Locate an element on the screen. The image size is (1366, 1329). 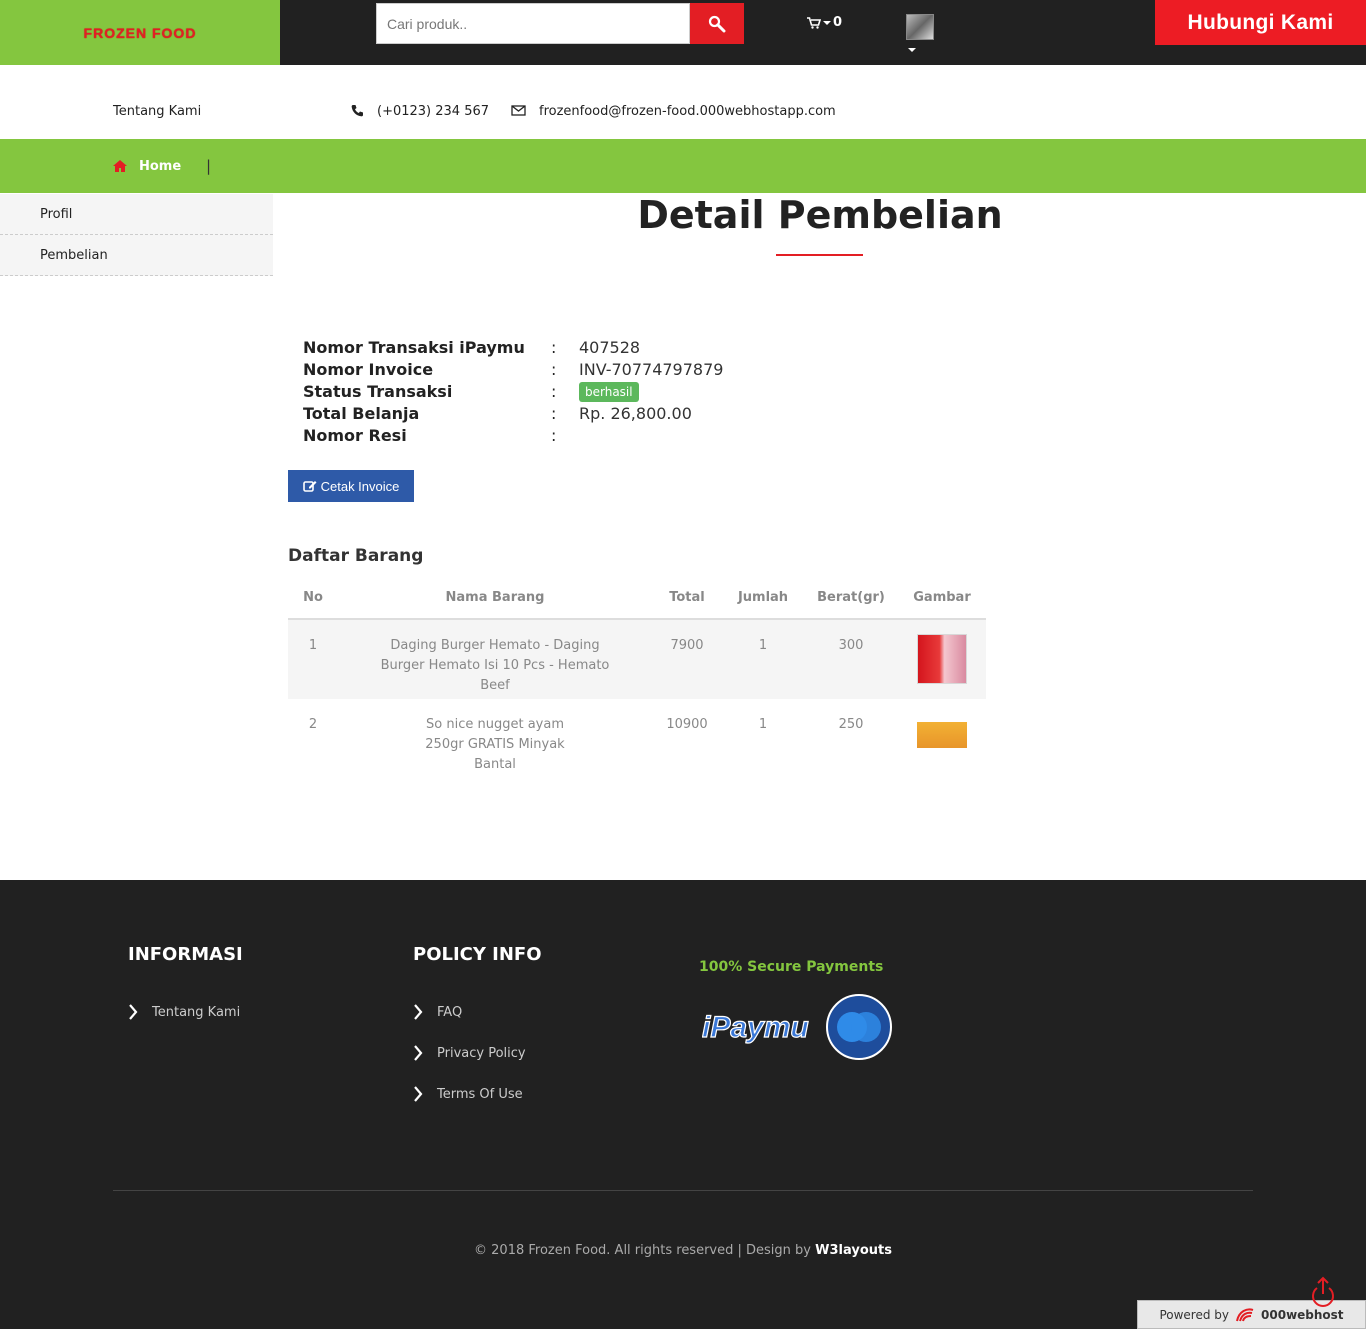
footer-link-label: Tentang Kami is located at coordinates (196, 1012).